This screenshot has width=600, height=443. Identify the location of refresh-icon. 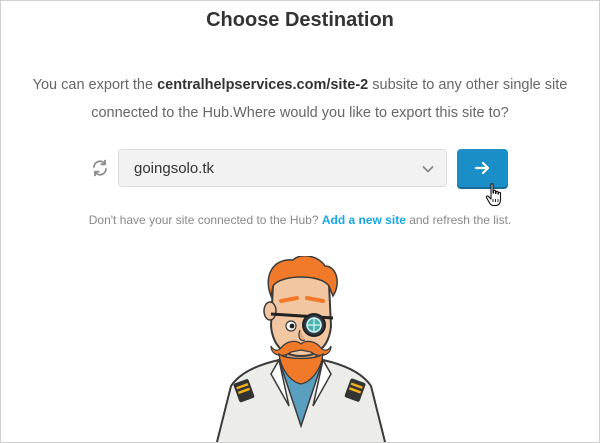
(100, 168).